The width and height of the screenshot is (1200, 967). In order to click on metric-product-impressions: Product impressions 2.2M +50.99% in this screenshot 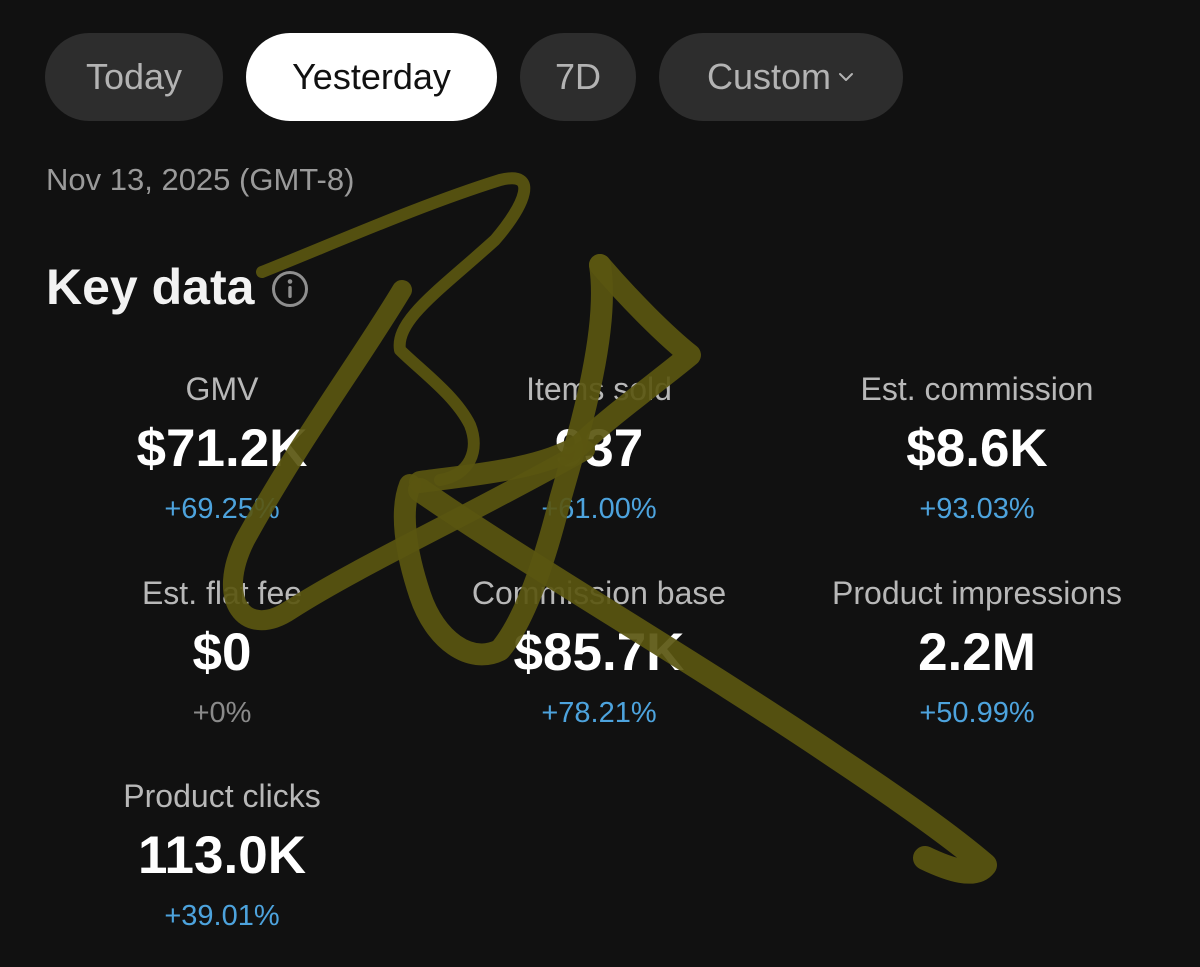, I will do `click(977, 652)`.